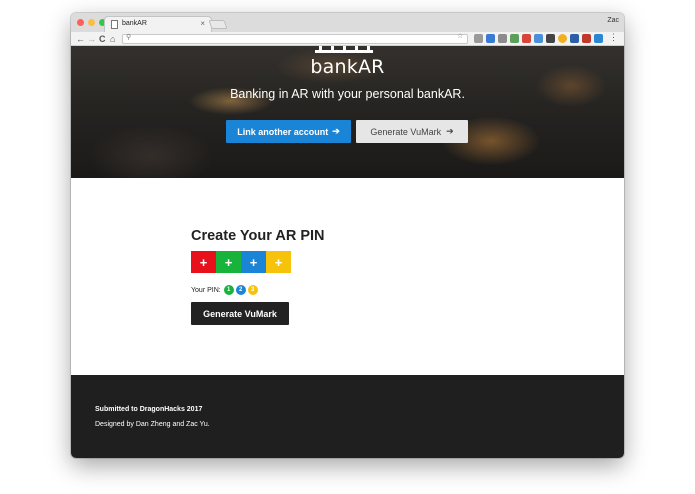 This screenshot has width=695, height=494. Describe the element at coordinates (252, 290) in the screenshot. I see `pin-digit: 3` at that location.